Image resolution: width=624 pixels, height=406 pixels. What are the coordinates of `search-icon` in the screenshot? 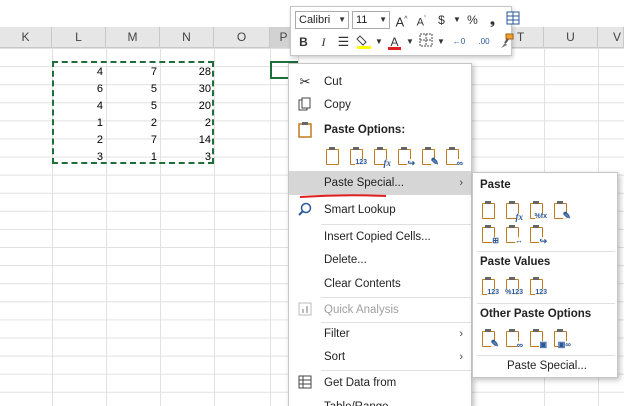 It's located at (305, 210).